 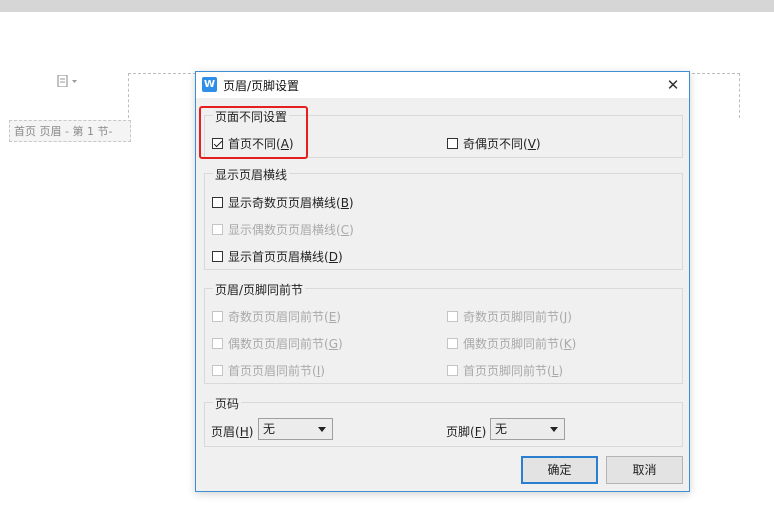 What do you see at coordinates (268, 370) in the screenshot?
I see `first-header-same-prev-checkbox: 首页页眉同前节(I)` at bounding box center [268, 370].